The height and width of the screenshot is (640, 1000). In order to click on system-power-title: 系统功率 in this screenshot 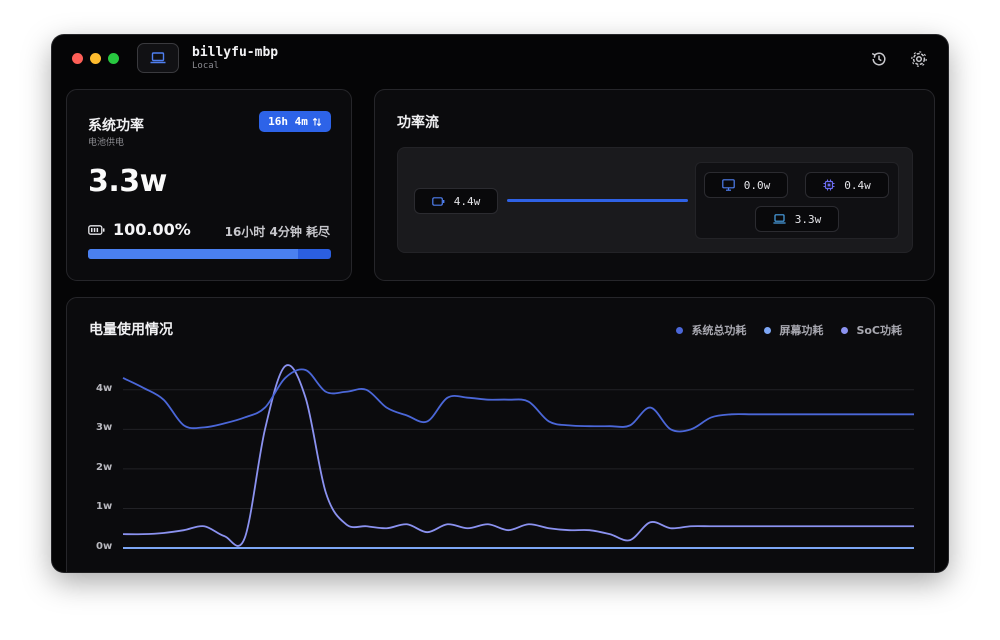, I will do `click(116, 126)`.